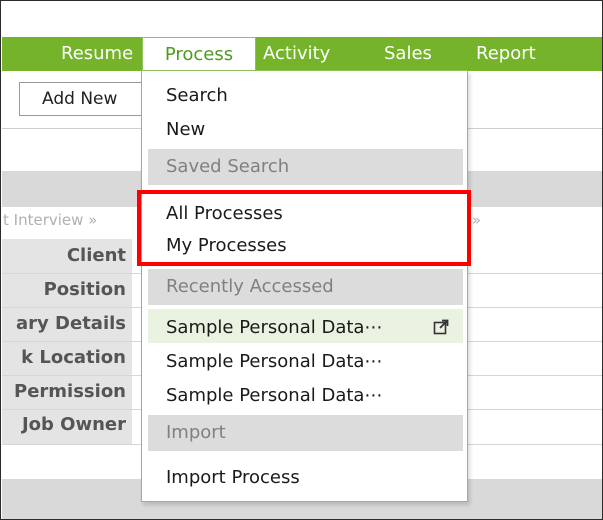  I want to click on breadcrumb-step: t Interview », so click(50, 220).